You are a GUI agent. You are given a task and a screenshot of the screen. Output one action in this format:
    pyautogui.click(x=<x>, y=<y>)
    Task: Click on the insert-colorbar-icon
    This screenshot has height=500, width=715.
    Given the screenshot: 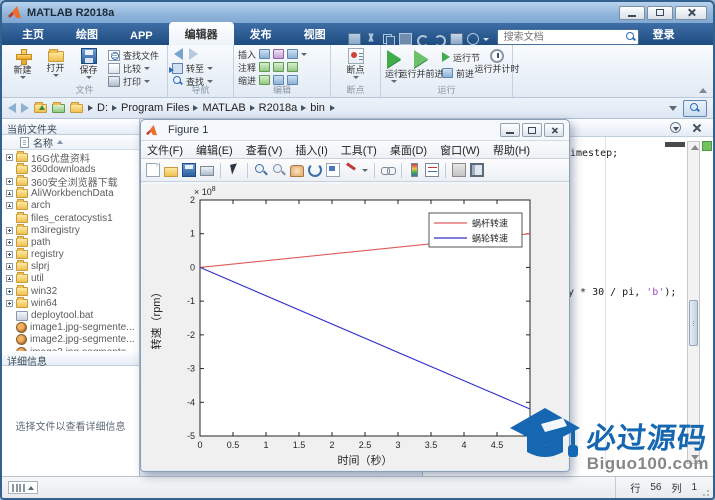 What is the action you would take?
    pyautogui.click(x=414, y=170)
    